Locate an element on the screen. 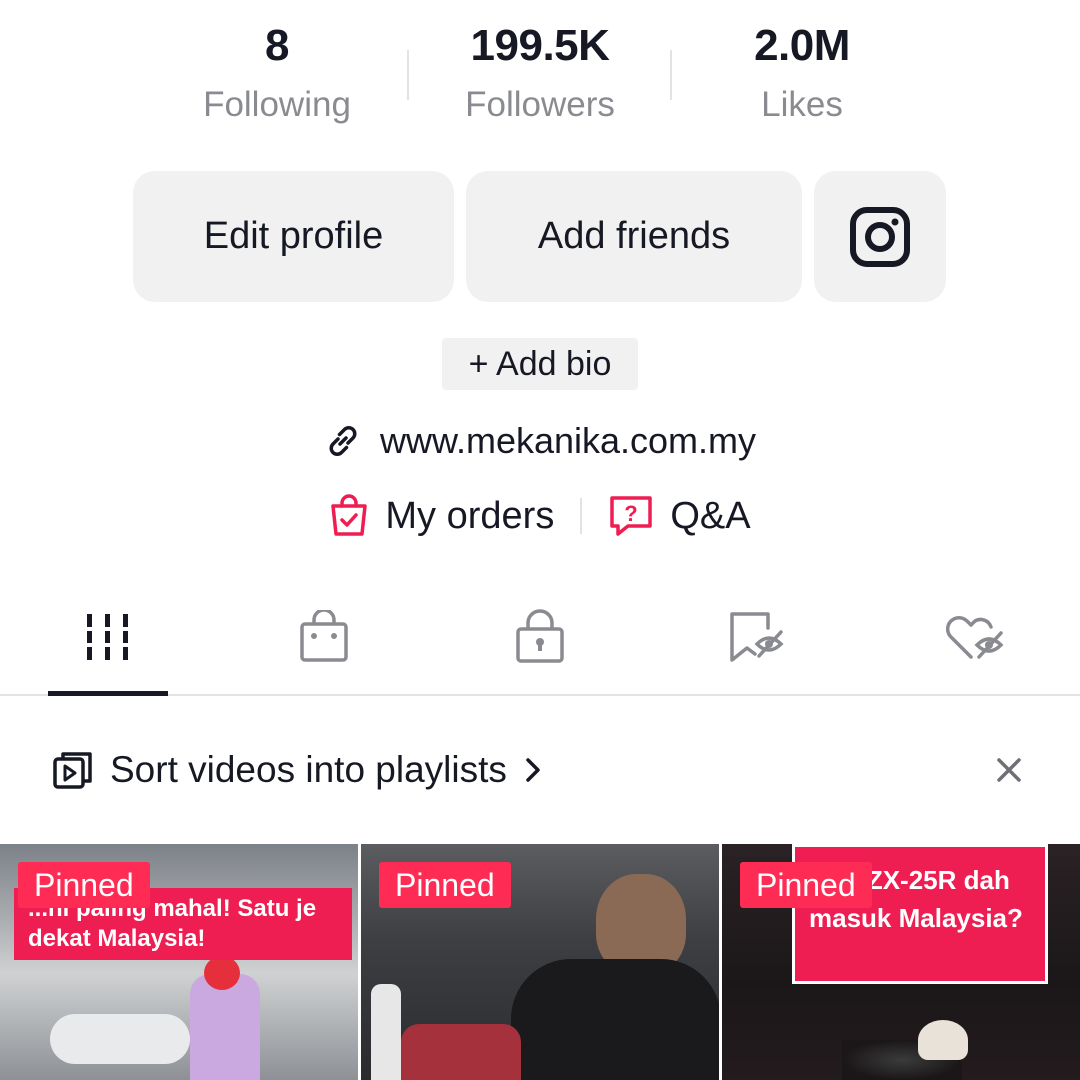 The image size is (1080, 1080). chevron-right-icon is located at coordinates (533, 770).